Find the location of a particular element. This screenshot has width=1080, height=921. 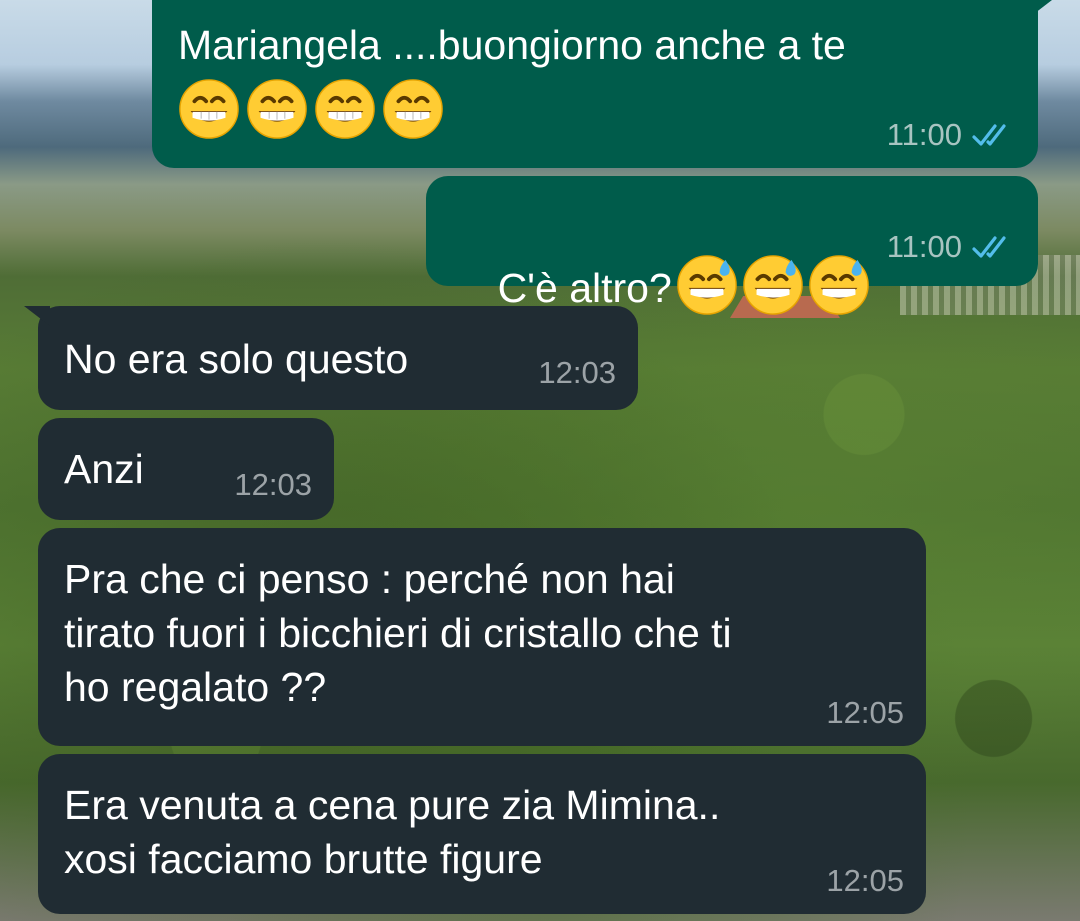

message-bubble-incoming: No era solo questo 12:03 is located at coordinates (331, 358).